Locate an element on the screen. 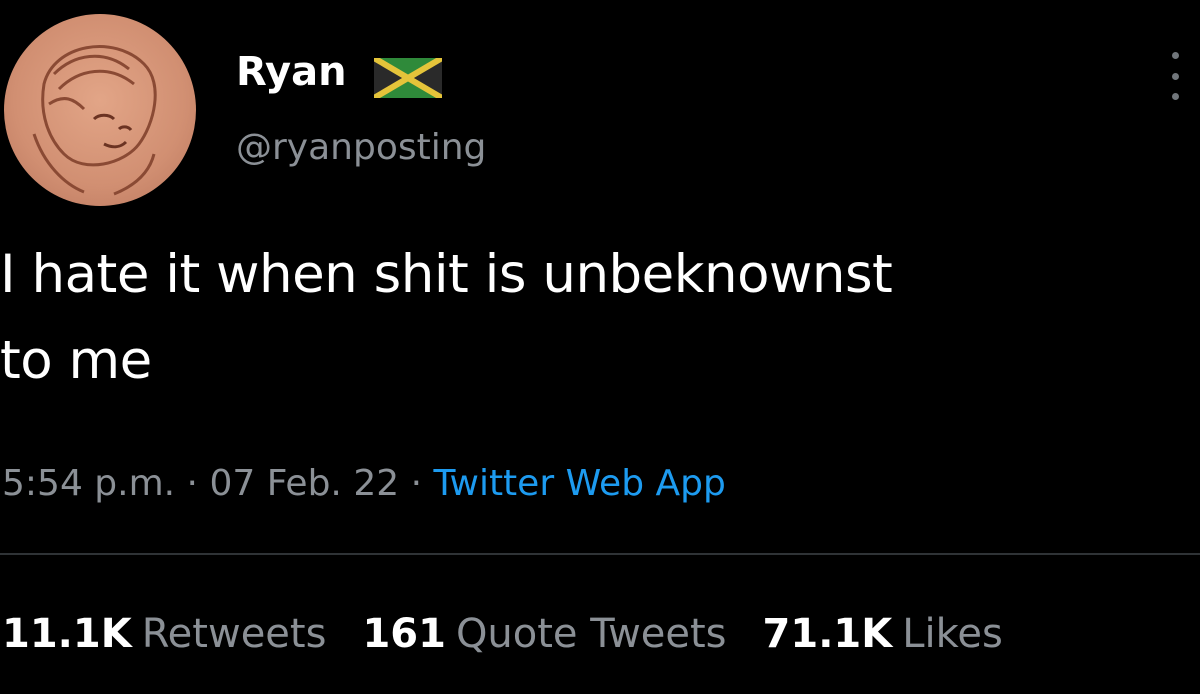 The image size is (1200, 694). tweet-date: 07 Feb. 22 is located at coordinates (304, 483).